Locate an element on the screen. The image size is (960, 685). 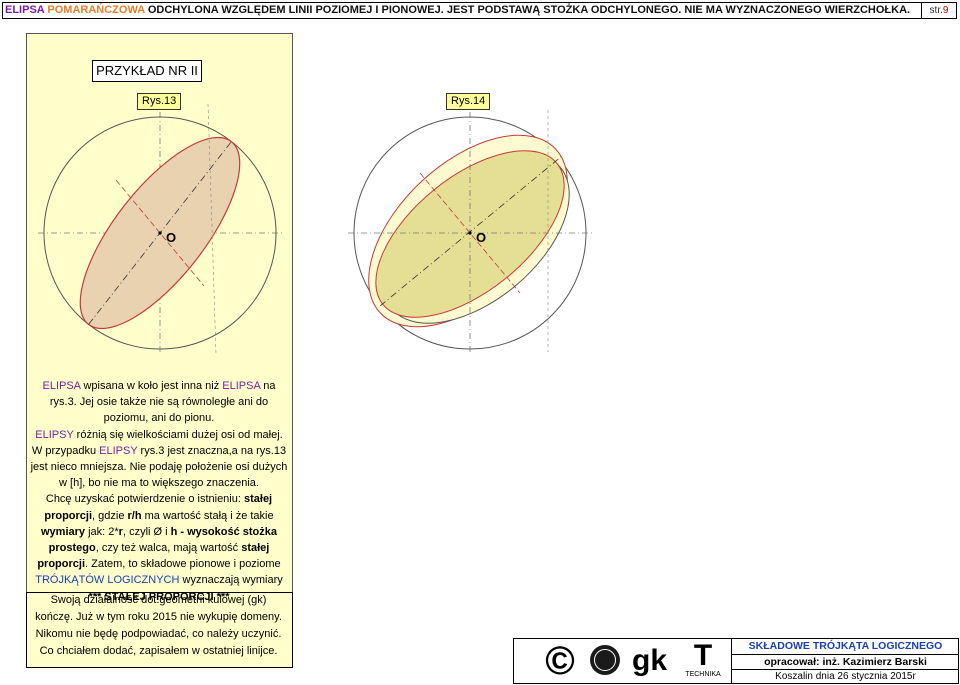
text-fragment: . Zatem, to składowe pionowe i poziome is located at coordinates (183, 564).